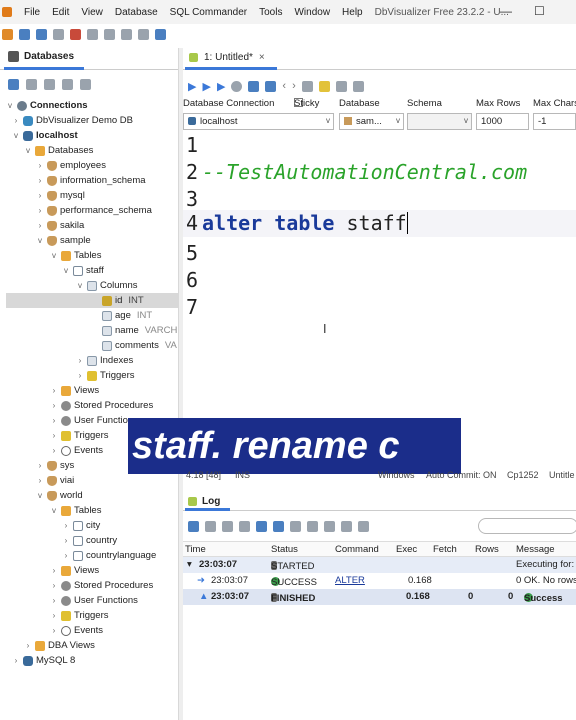 This screenshot has height=720, width=576. What do you see at coordinates (41, 34) in the screenshot?
I see `save-all-icon` at bounding box center [41, 34].